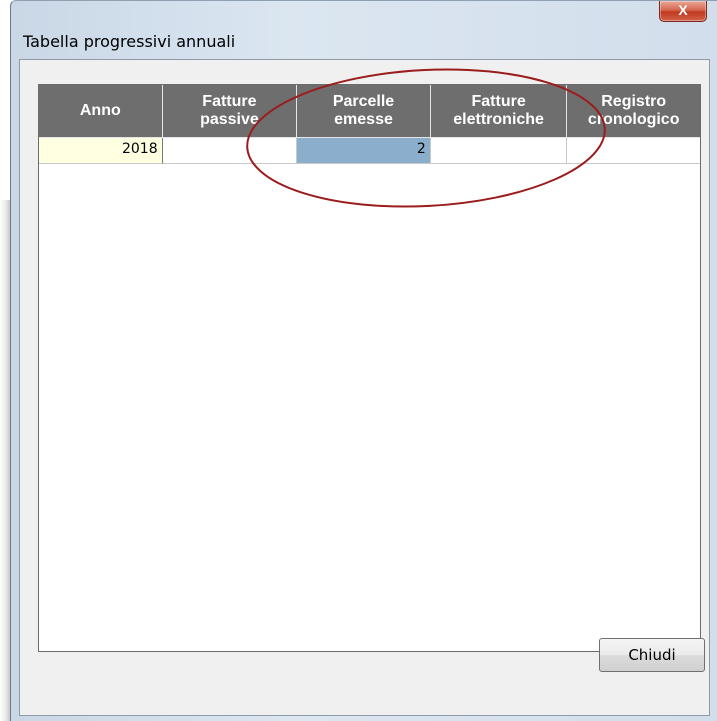 This screenshot has height=721, width=717. I want to click on close-icon: X, so click(683, 10).